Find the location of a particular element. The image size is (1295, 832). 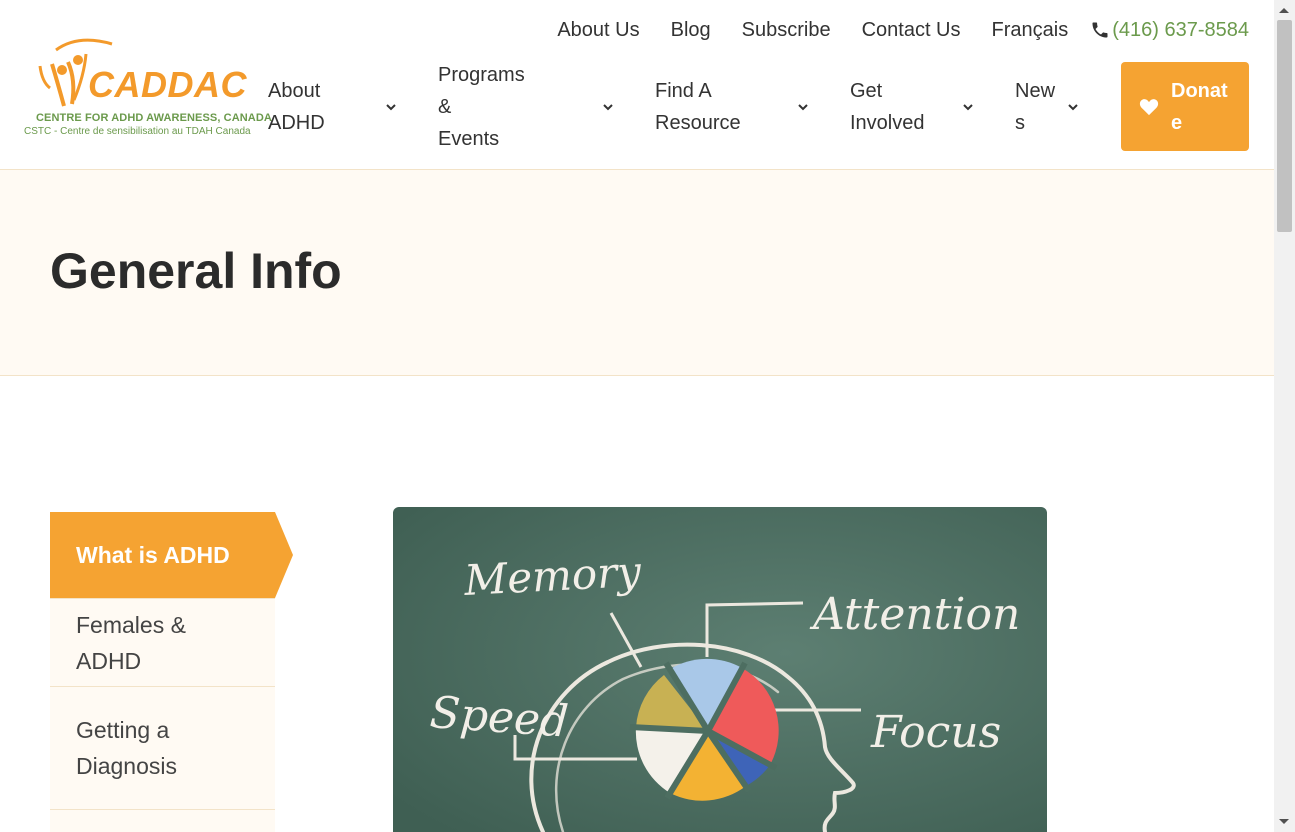

phone-icon is located at coordinates (1100, 30).